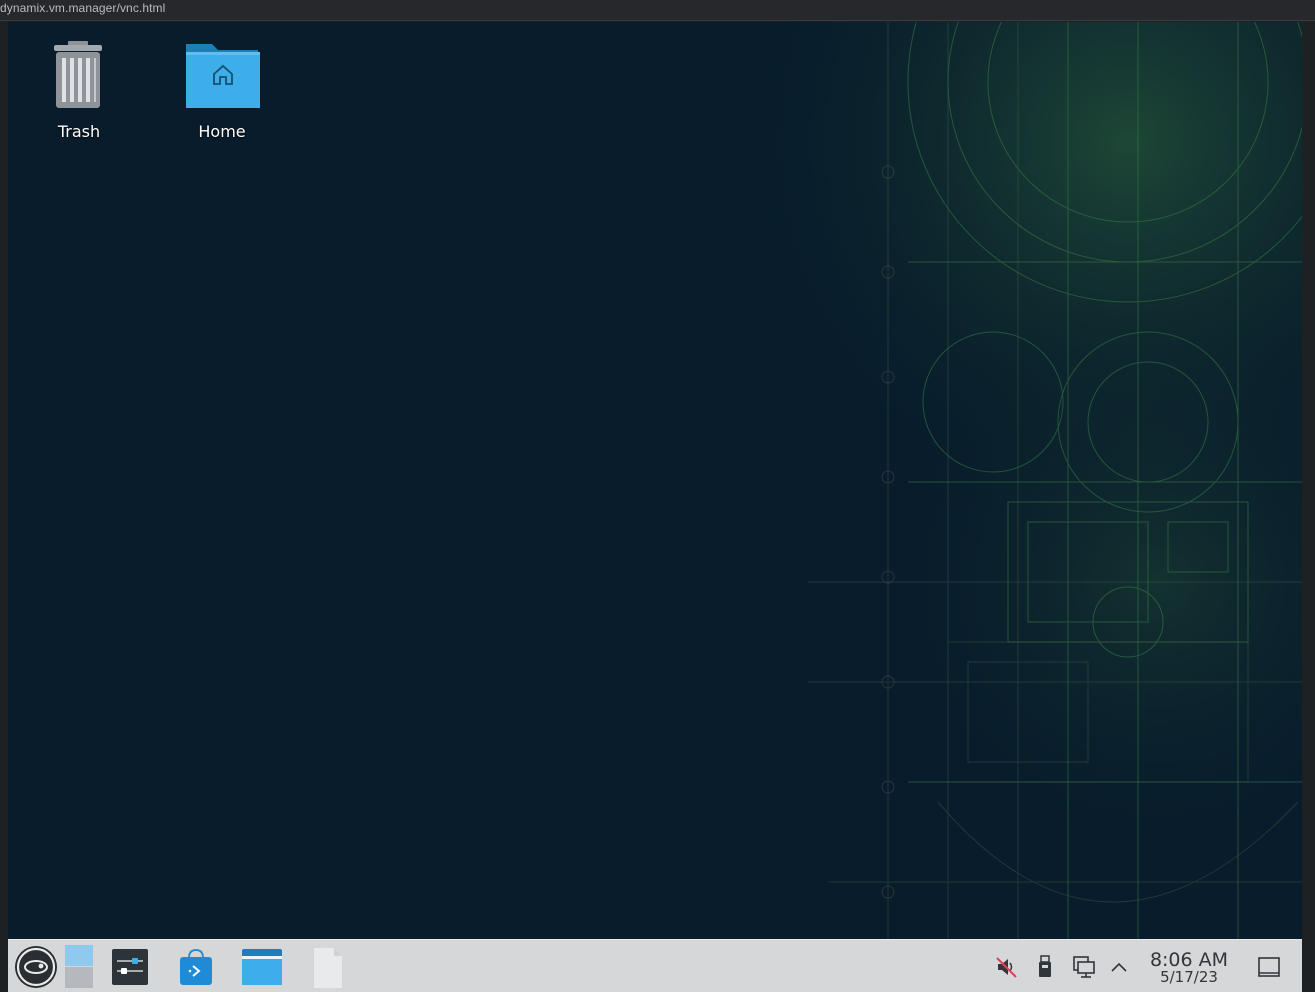 The image size is (1315, 992). I want to click on application-launcher-button, so click(36, 966).